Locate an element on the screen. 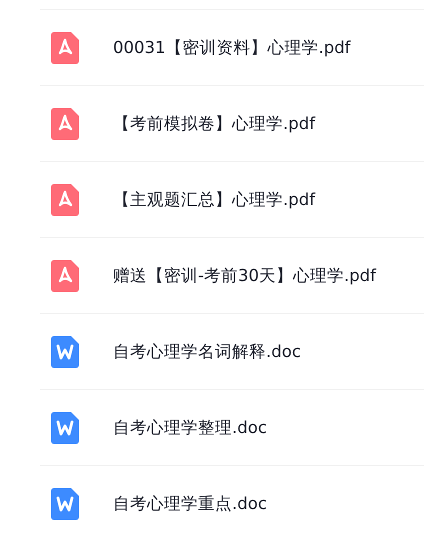 This screenshot has height=535, width=424. file-name: 自考心理学名词解释.doc is located at coordinates (207, 351).